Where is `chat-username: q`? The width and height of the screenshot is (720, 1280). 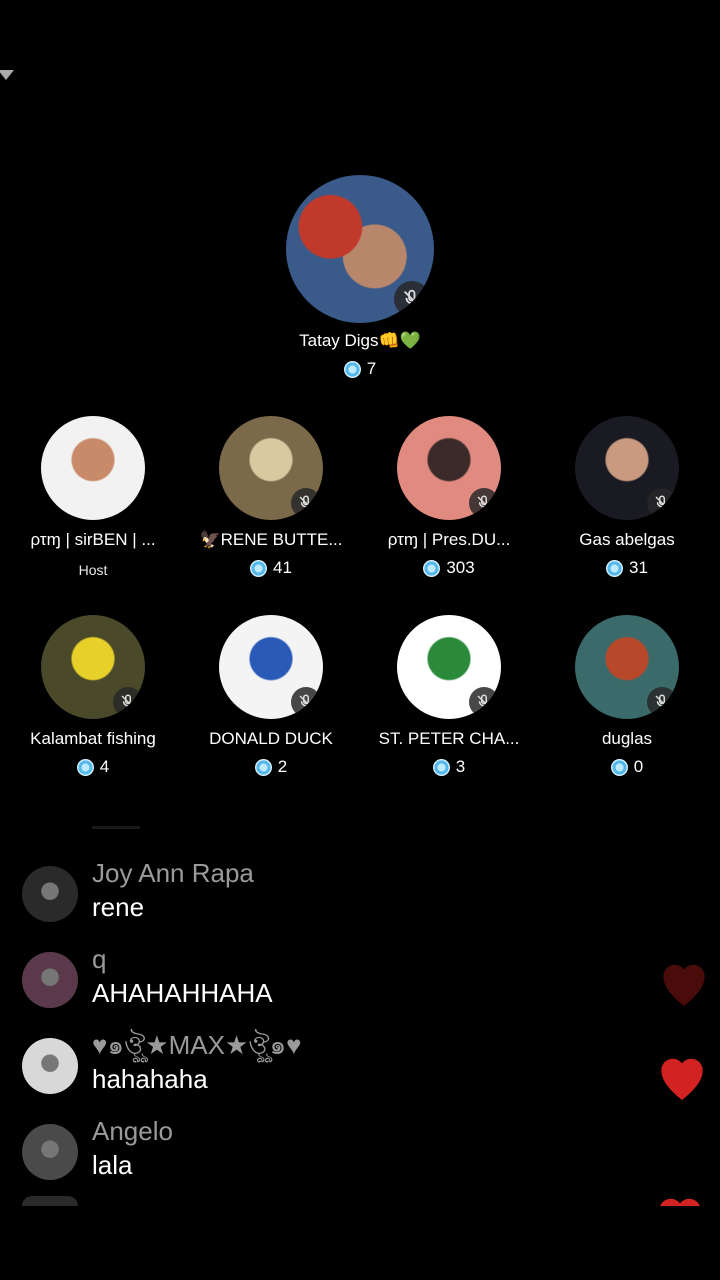
chat-username: q is located at coordinates (182, 959).